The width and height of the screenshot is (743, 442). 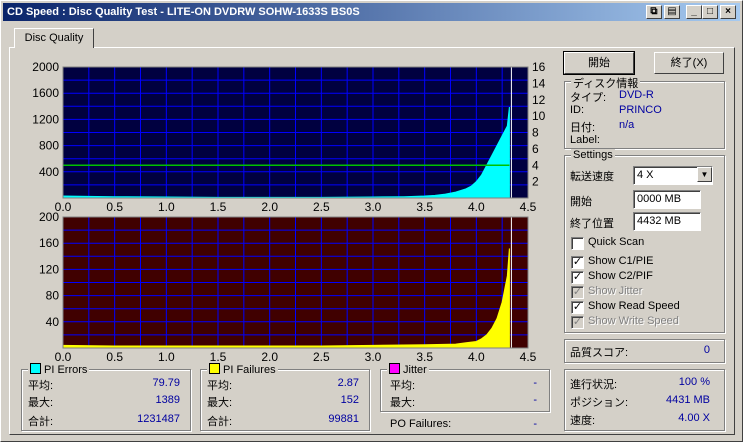 What do you see at coordinates (476, 356) in the screenshot?
I see `x-tick-label: 4.0` at bounding box center [476, 356].